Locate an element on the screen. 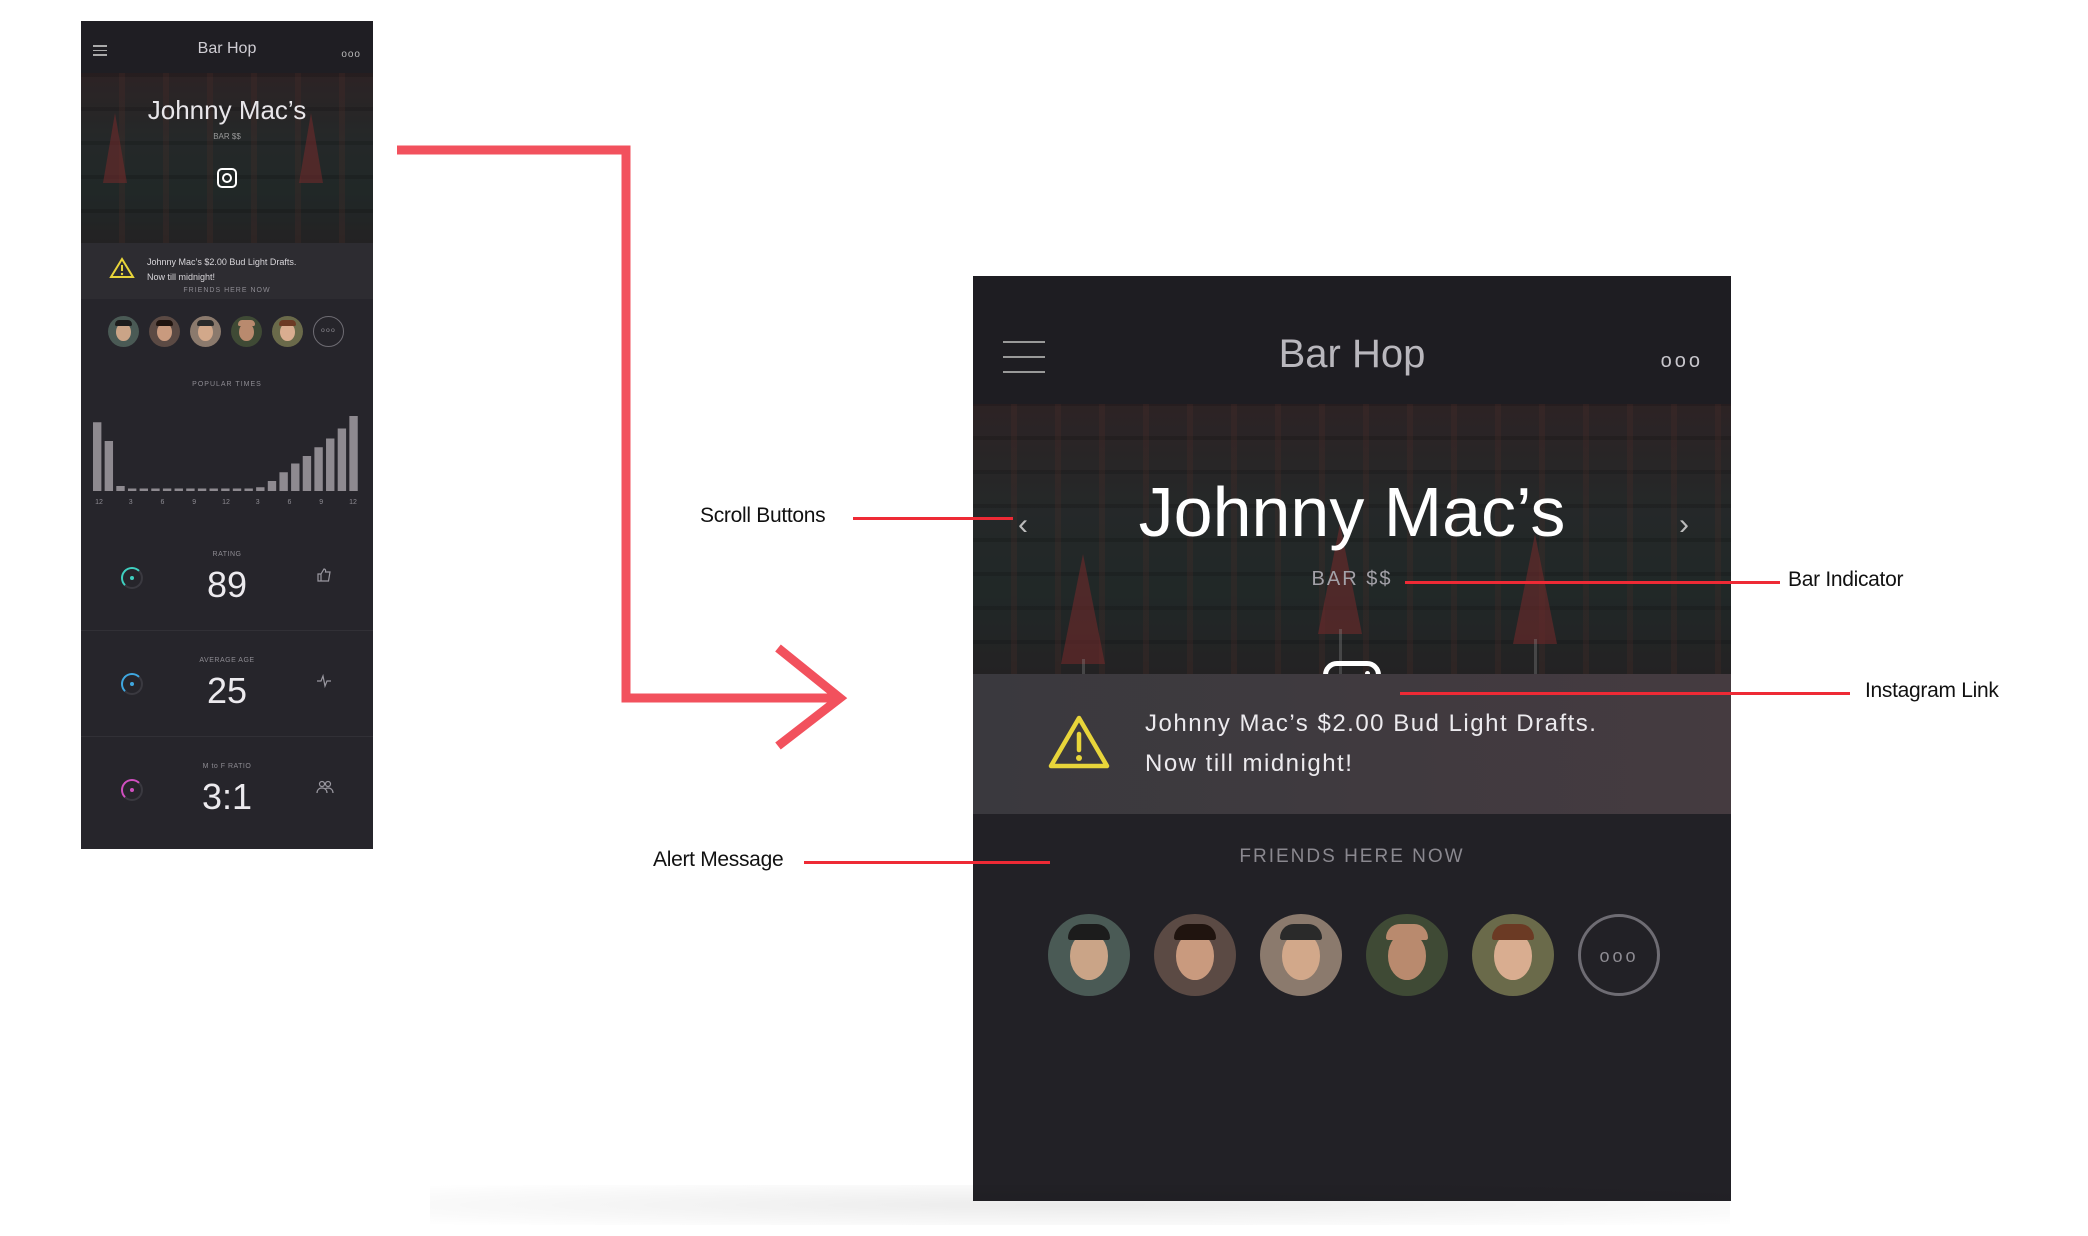 The image size is (2088, 1236). annotation-alert-message: Alert Message is located at coordinates (718, 859).